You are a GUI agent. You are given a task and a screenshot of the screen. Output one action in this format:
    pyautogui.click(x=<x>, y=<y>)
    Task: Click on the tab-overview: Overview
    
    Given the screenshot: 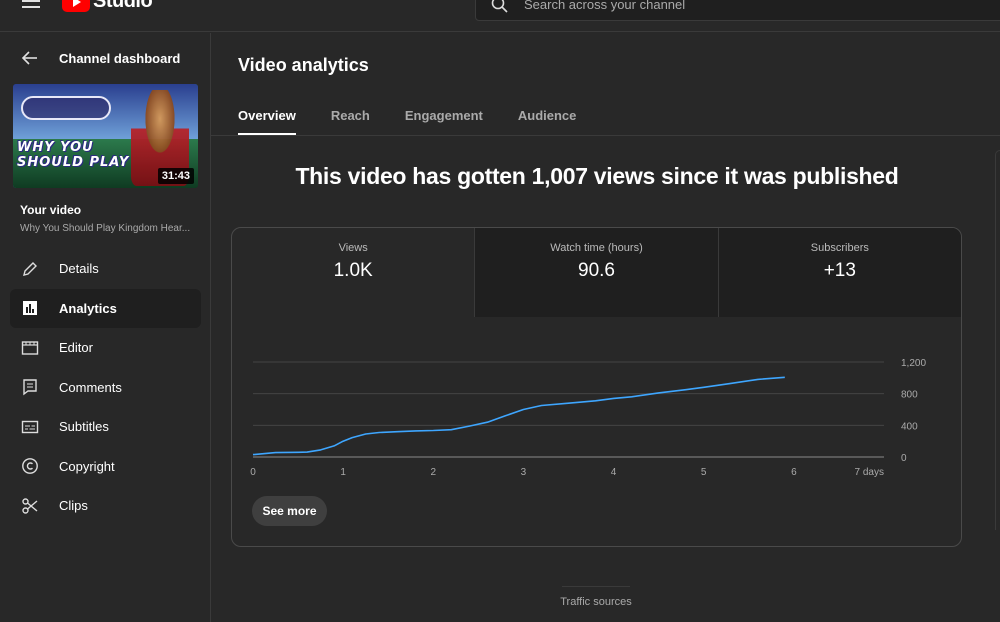 What is the action you would take?
    pyautogui.click(x=267, y=118)
    